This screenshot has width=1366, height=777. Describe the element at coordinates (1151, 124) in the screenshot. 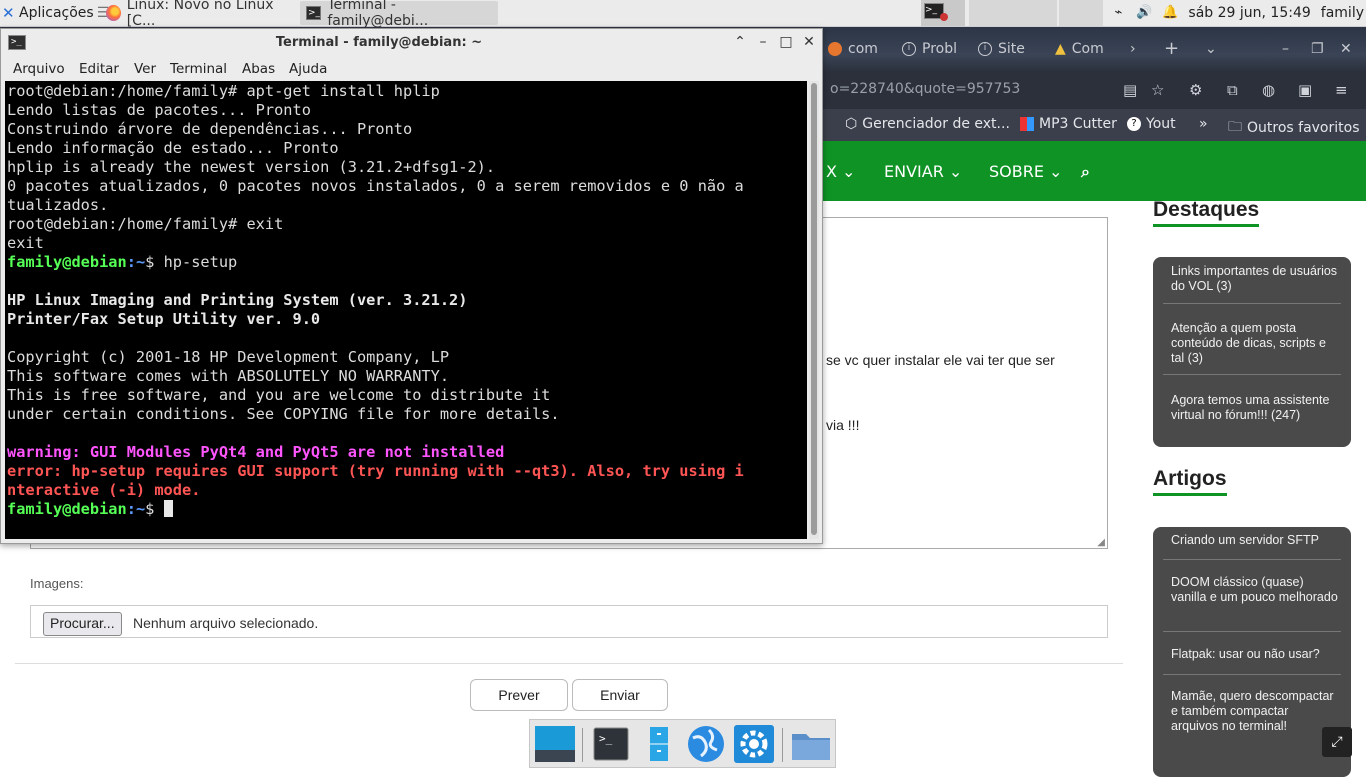

I see `bookmark-item: ? Yout` at that location.